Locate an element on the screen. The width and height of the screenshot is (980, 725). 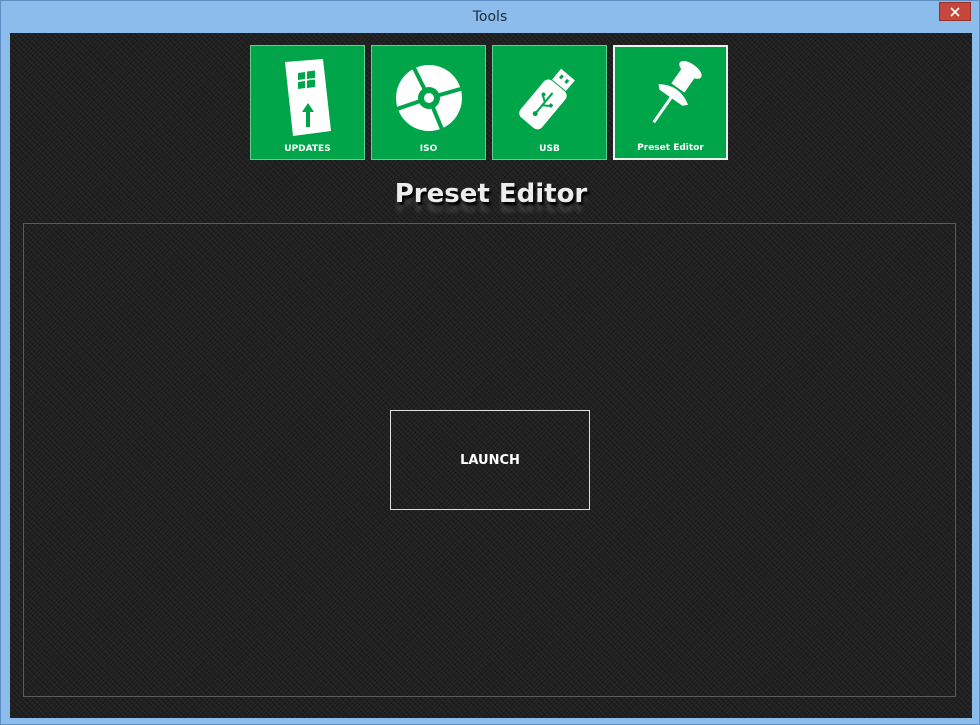
usb-drive-icon is located at coordinates (547, 99).